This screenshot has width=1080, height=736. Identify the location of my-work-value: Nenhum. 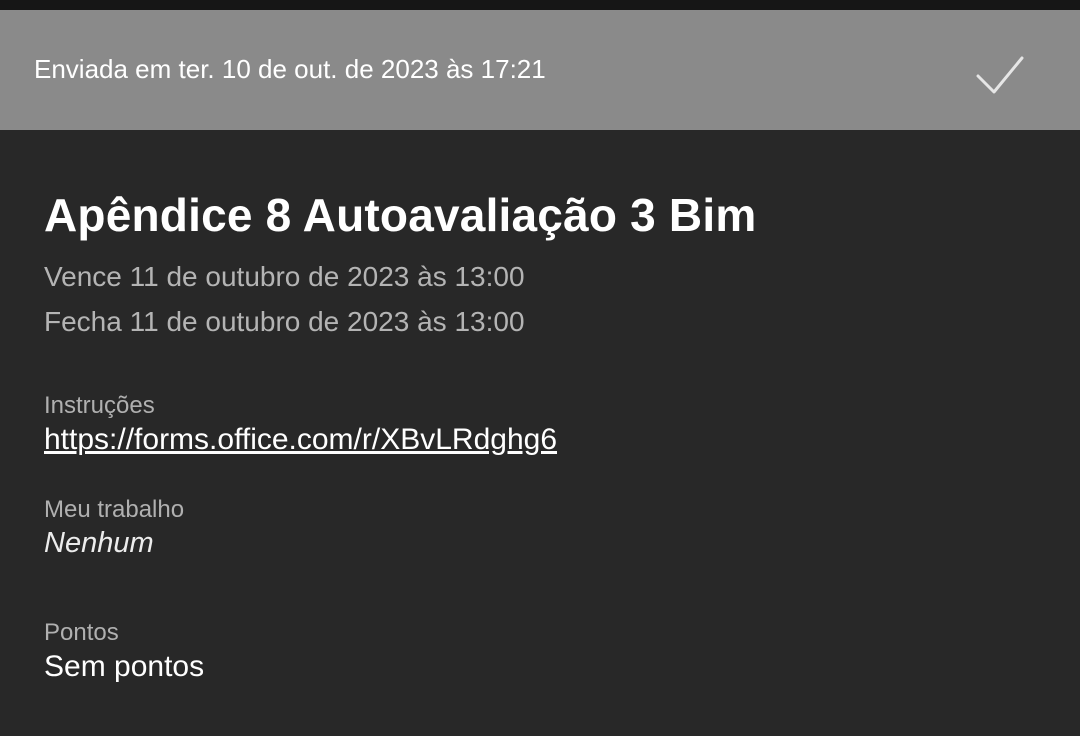
(99, 543).